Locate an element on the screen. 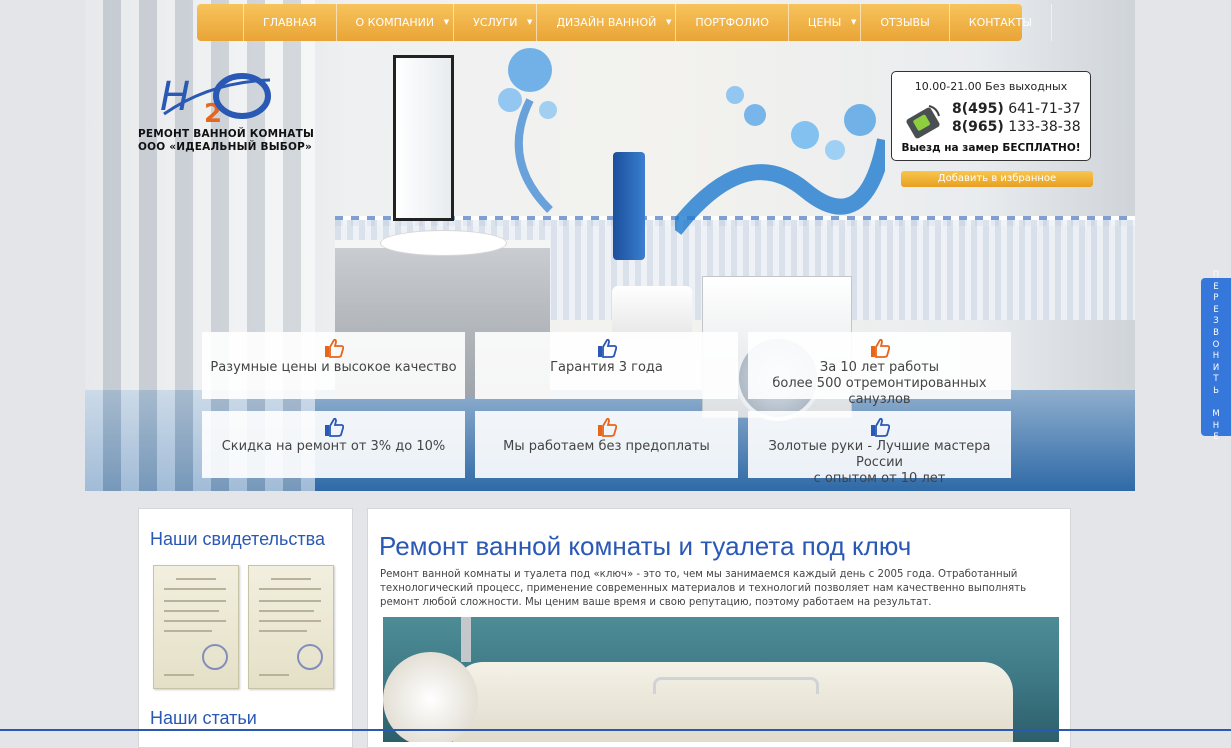 The width and height of the screenshot is (1231, 748). nav-item: Отзывы is located at coordinates (904, 22).